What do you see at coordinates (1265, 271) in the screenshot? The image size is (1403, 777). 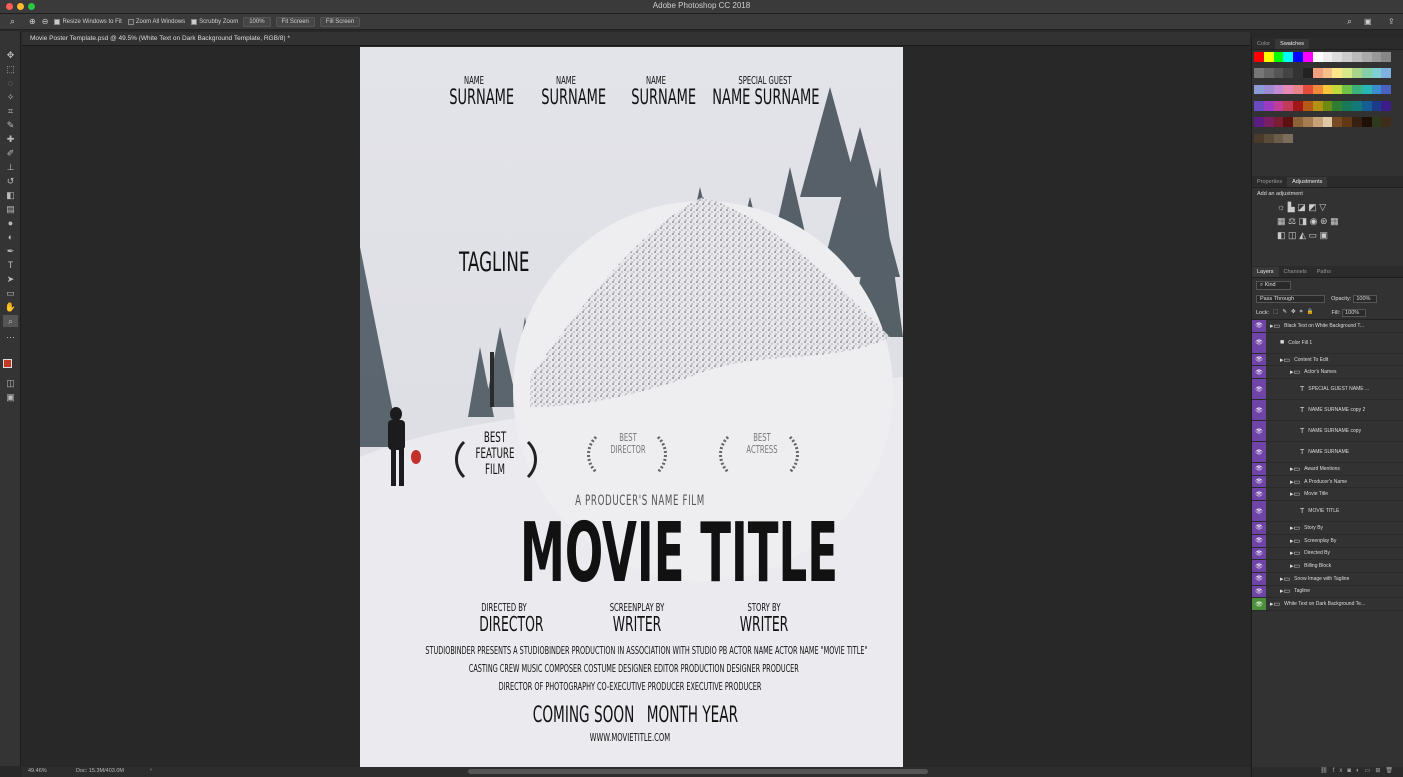 I see `tab-layers: Layers` at bounding box center [1265, 271].